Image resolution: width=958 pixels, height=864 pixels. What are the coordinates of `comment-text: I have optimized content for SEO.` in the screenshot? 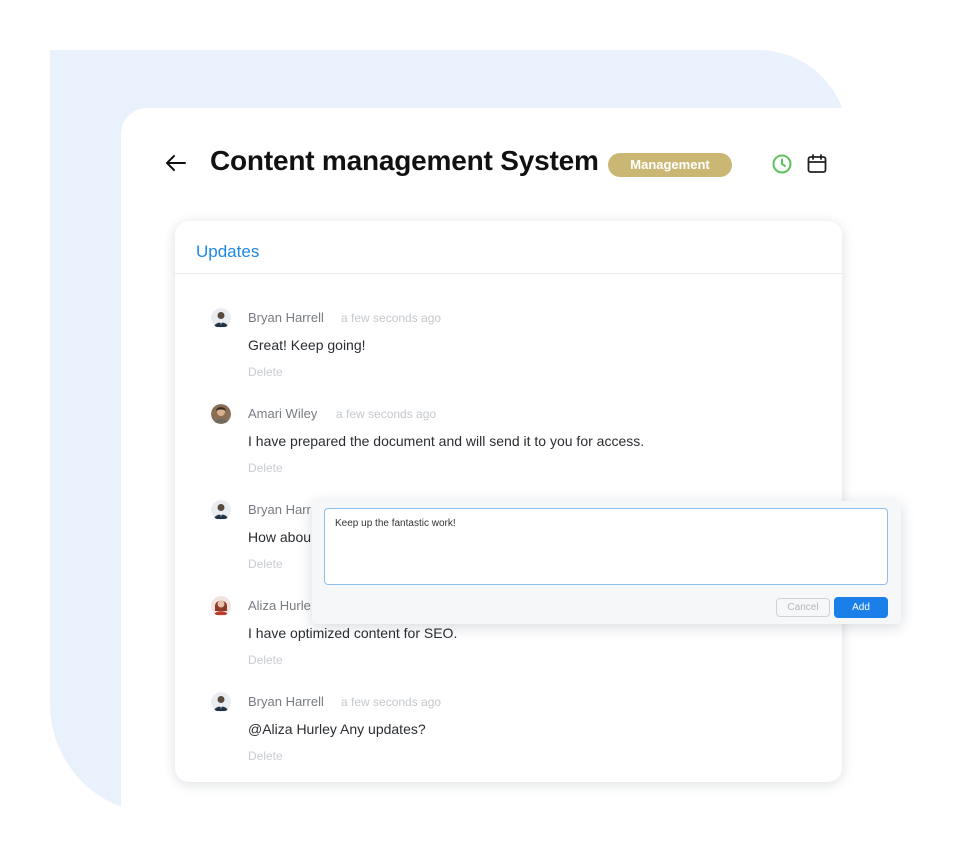 It's located at (353, 633).